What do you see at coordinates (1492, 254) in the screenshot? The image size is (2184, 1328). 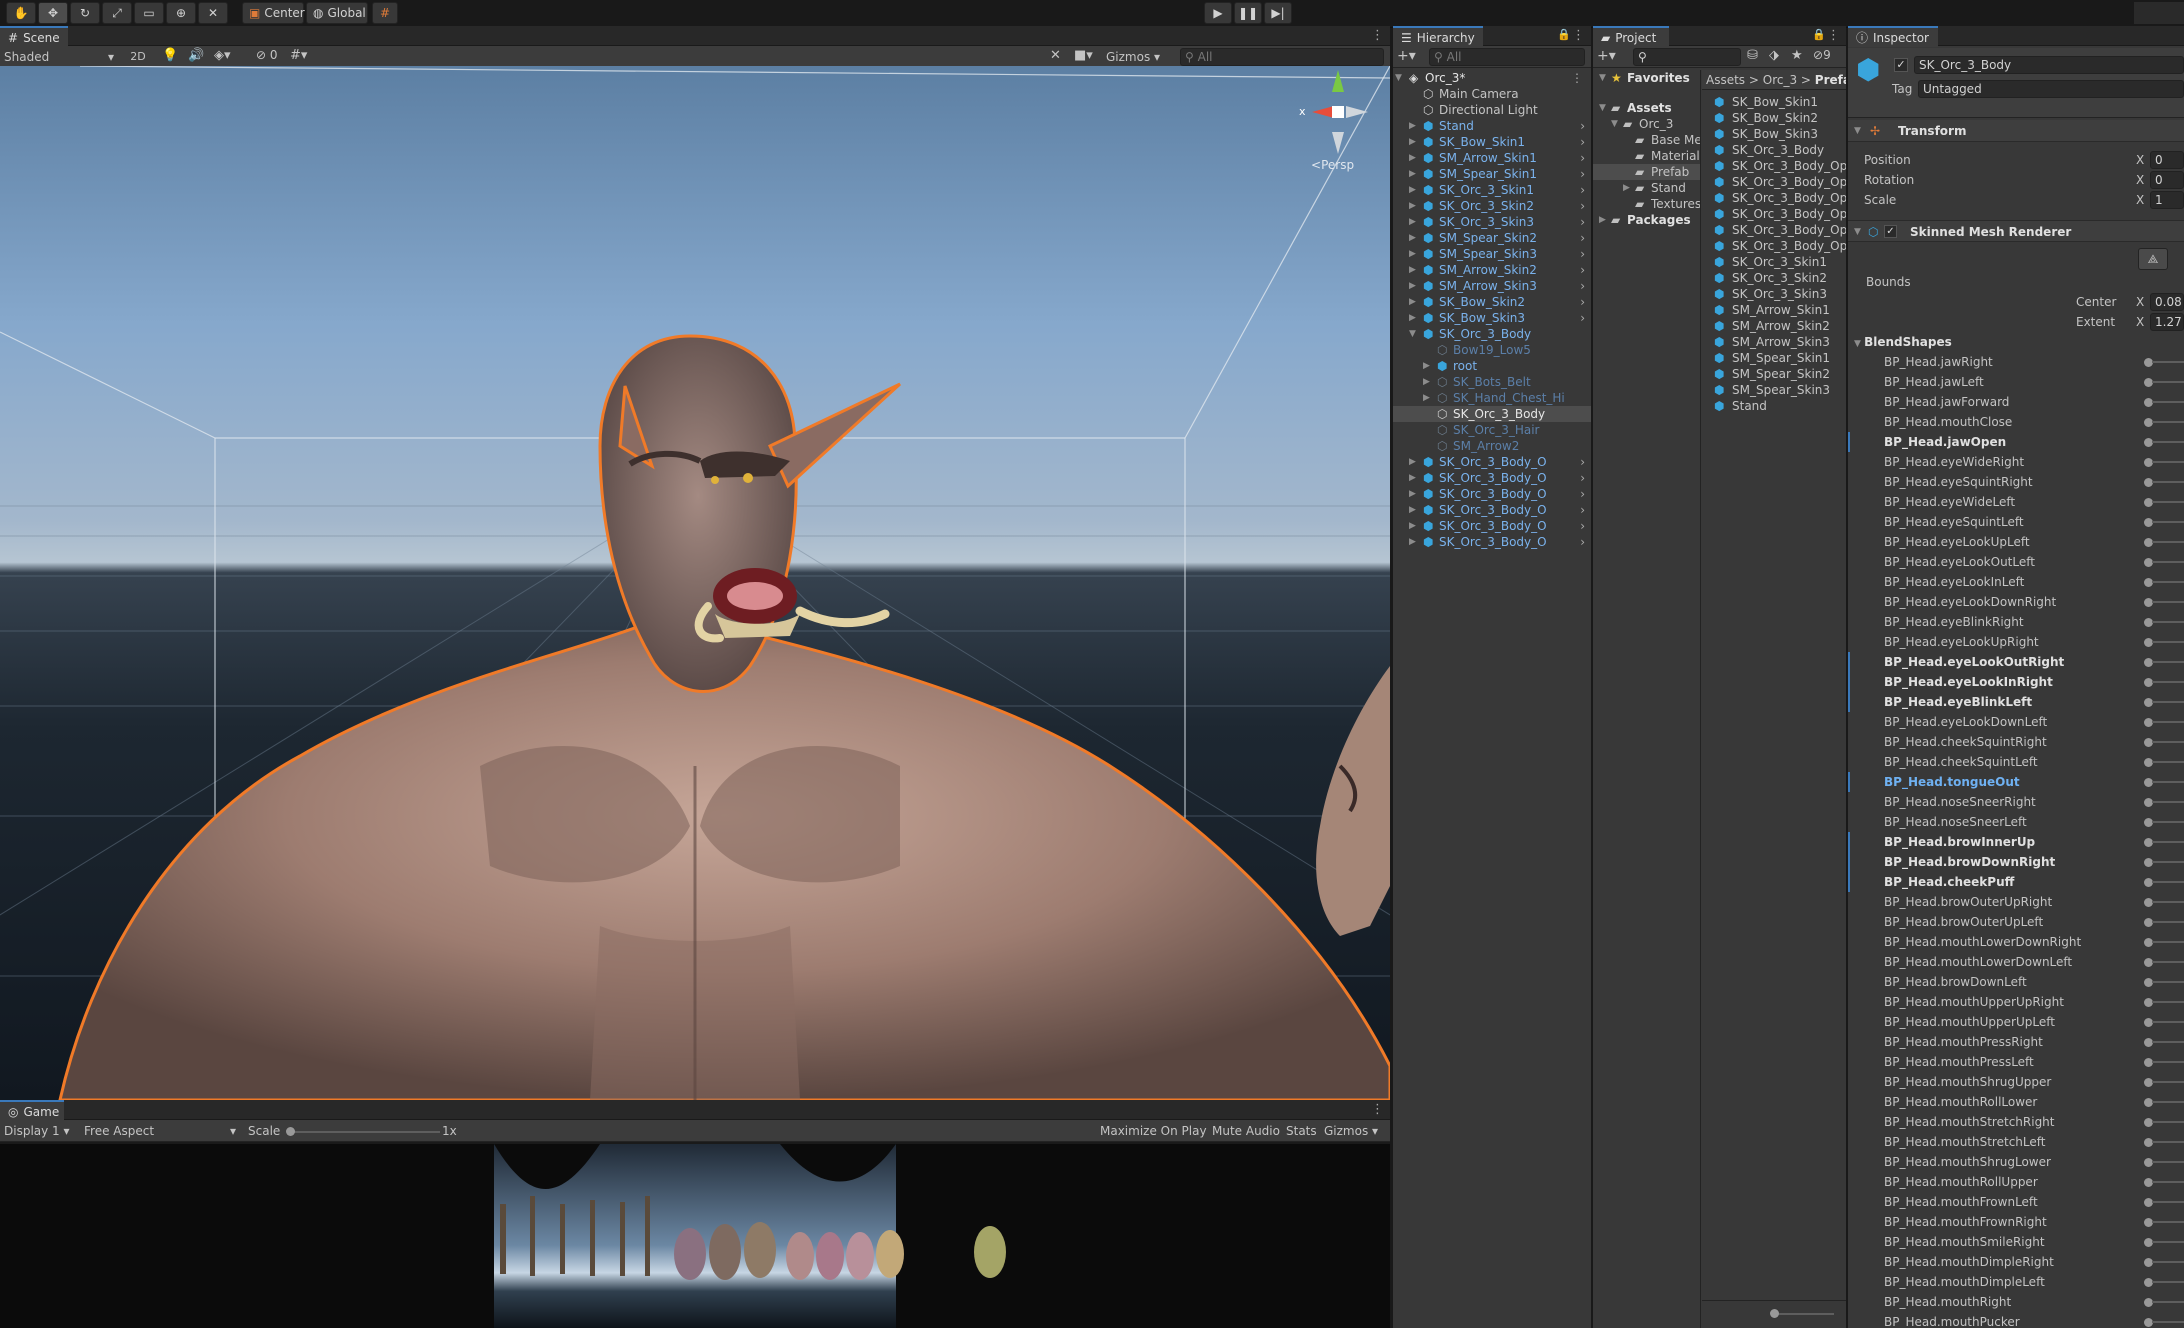 I see `hierarchy-item: ▶ ⬢ SM_Spear_Skin3 ›` at bounding box center [1492, 254].